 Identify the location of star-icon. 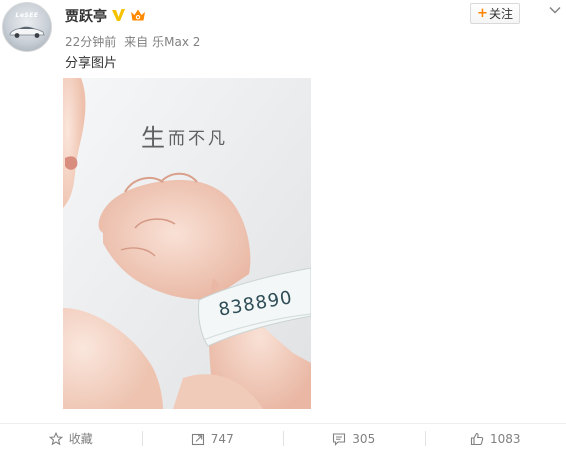
(55, 438).